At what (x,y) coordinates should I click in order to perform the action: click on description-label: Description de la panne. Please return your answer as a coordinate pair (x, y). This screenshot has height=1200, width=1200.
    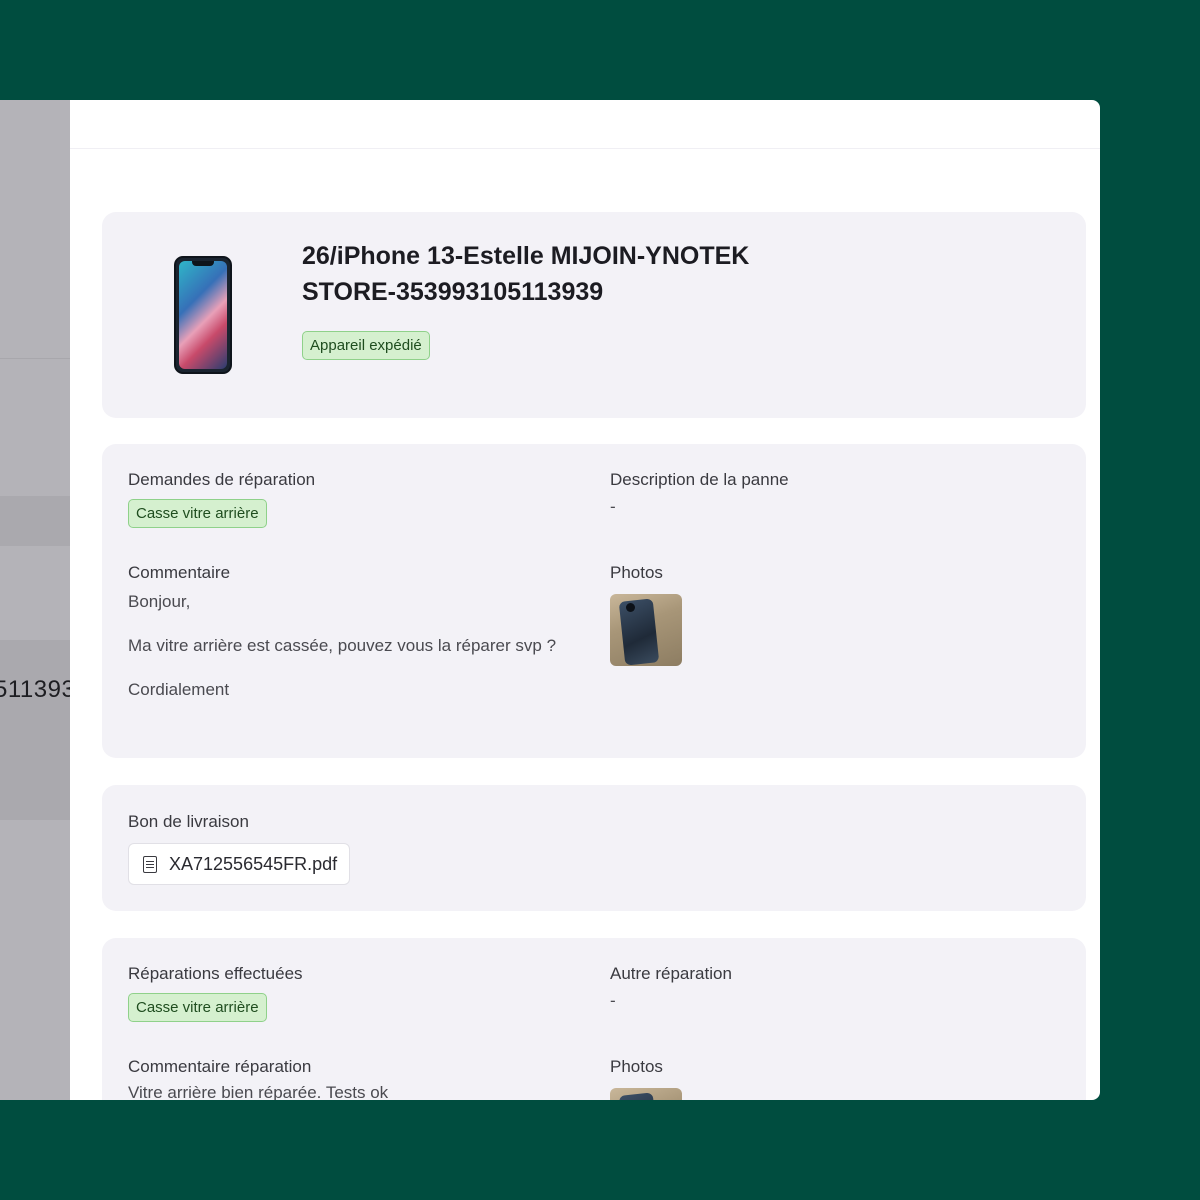
    Looking at the image, I should click on (699, 479).